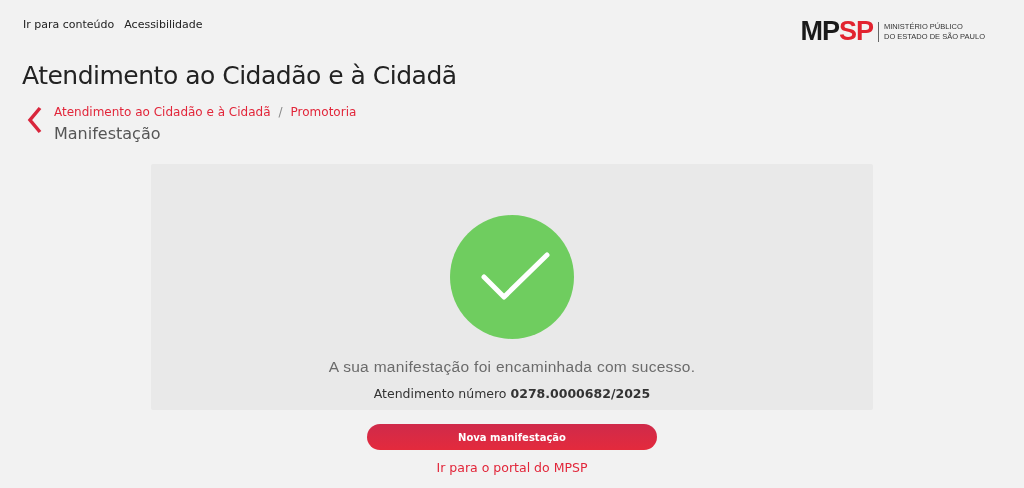 The height and width of the screenshot is (488, 1024). What do you see at coordinates (323, 112) in the screenshot?
I see `breadcrumb-link: Promotoria` at bounding box center [323, 112].